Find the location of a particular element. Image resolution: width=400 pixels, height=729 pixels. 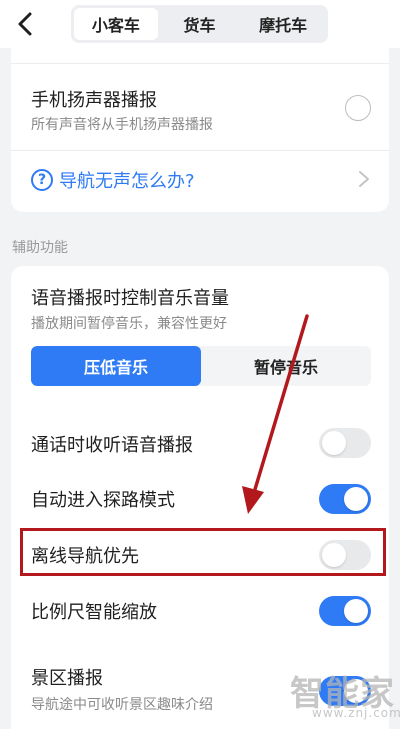

toggle-label-scale: 比例尺智能缩放 is located at coordinates (94, 612).